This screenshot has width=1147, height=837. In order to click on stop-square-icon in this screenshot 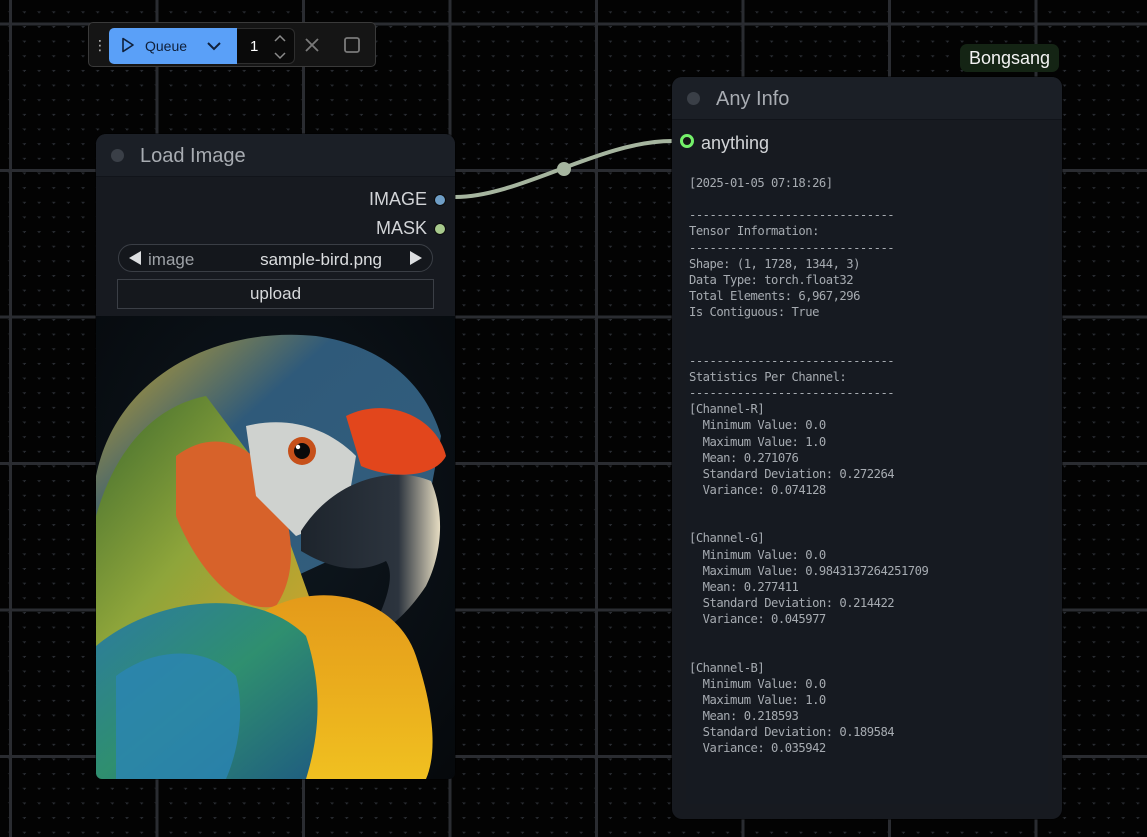, I will do `click(352, 45)`.